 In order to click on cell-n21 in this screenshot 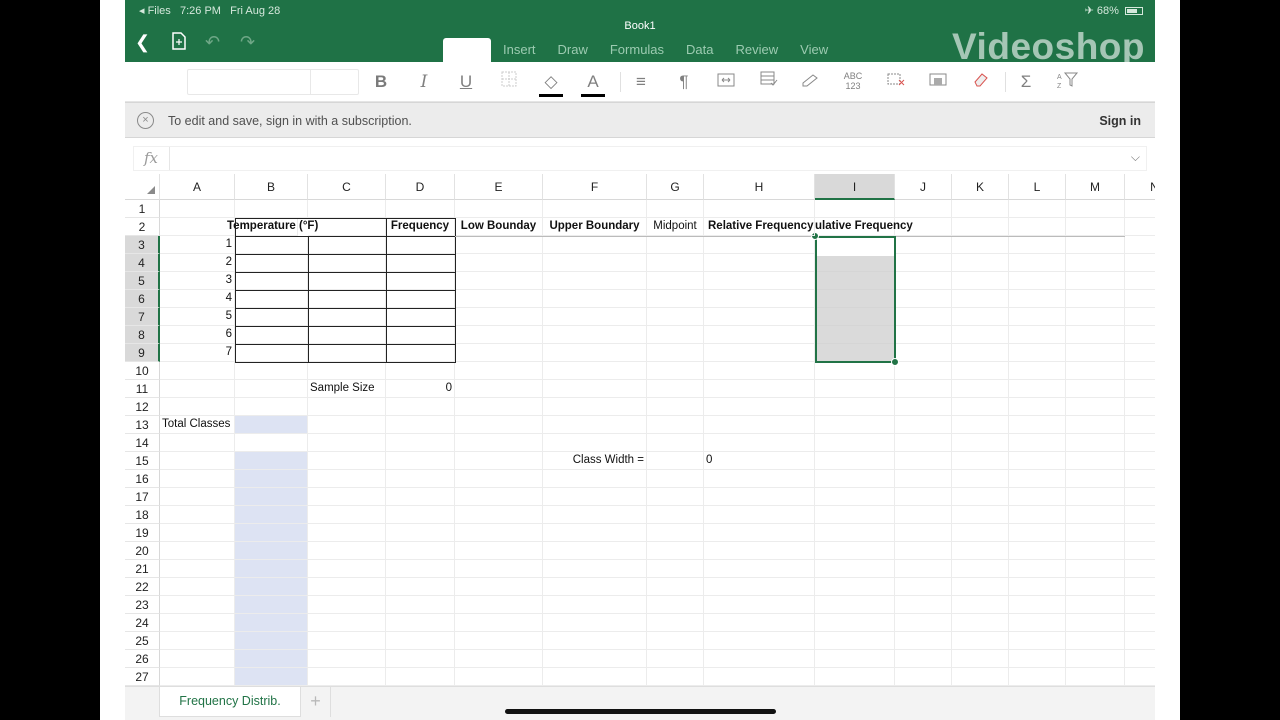, I will do `click(1140, 569)`.